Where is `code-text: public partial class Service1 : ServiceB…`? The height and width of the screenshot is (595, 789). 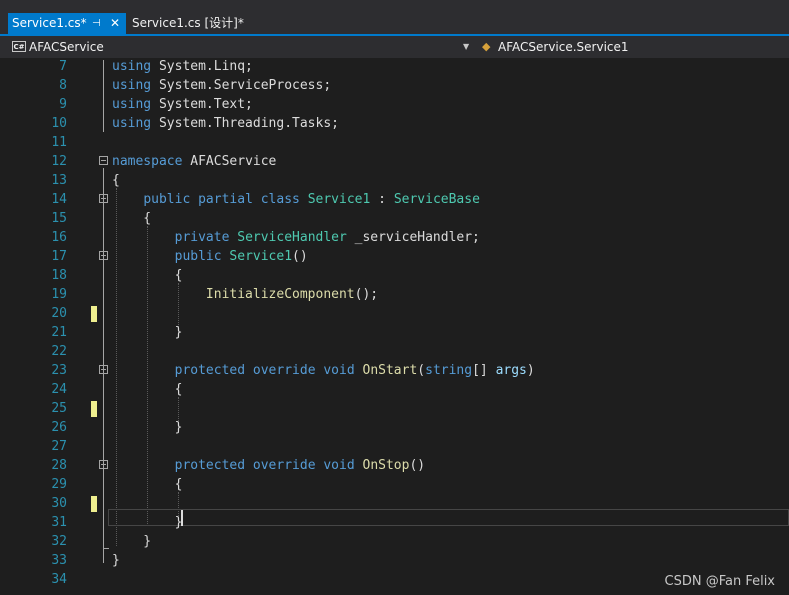
code-text: public partial class Service1 : ServiceB… is located at coordinates (296, 199).